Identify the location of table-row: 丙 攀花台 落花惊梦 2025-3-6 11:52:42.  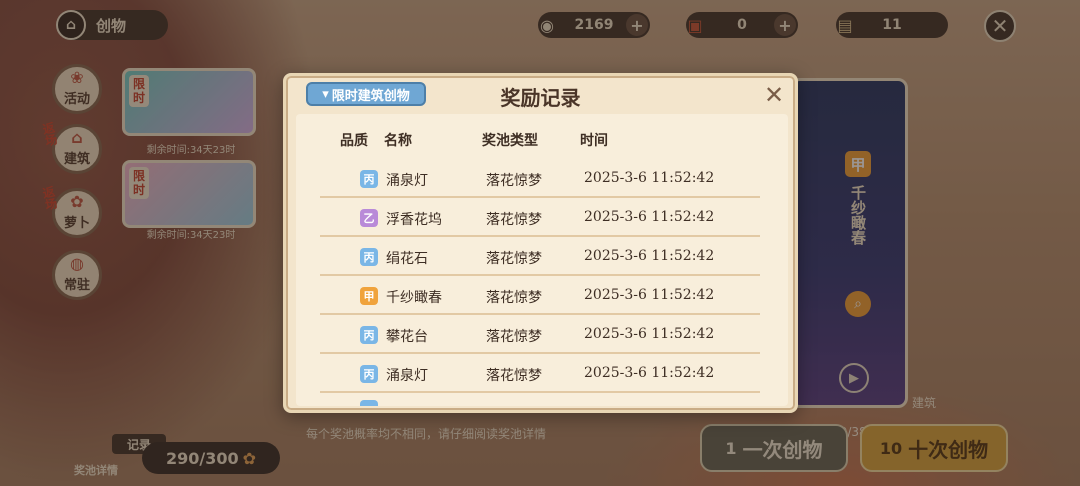
(540, 334).